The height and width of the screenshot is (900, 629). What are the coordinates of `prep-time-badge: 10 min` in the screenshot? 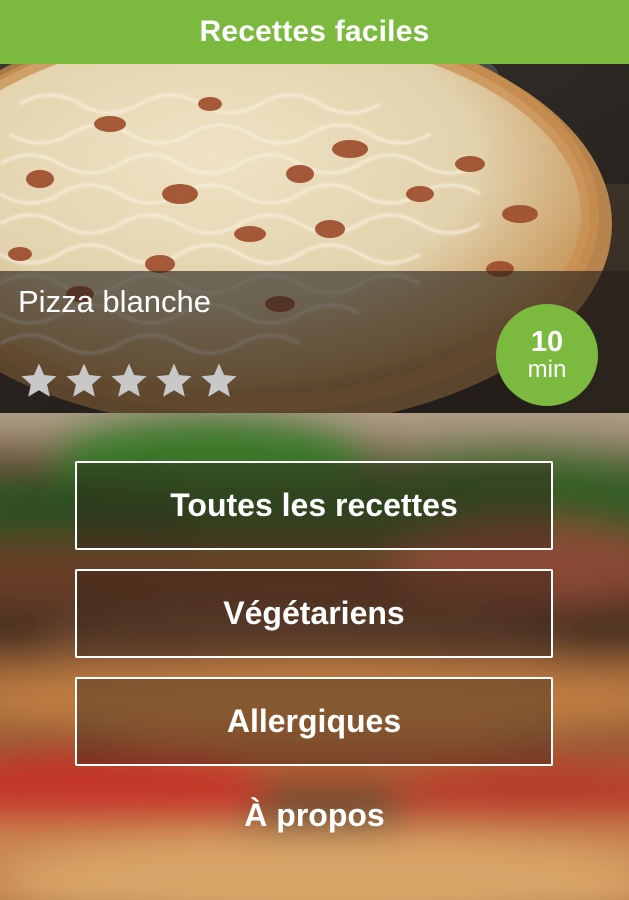 It's located at (547, 355).